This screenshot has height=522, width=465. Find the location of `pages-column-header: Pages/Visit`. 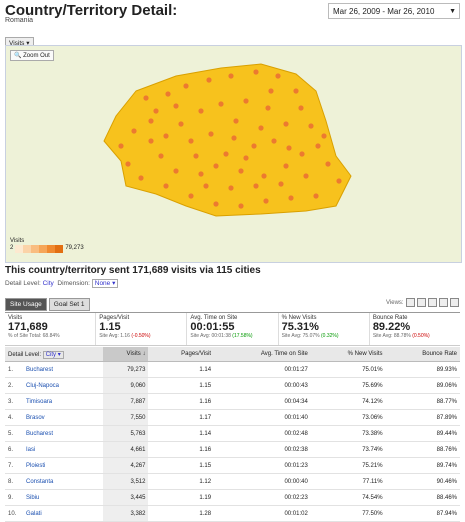

pages-column-header: Pages/Visit is located at coordinates (181, 354).